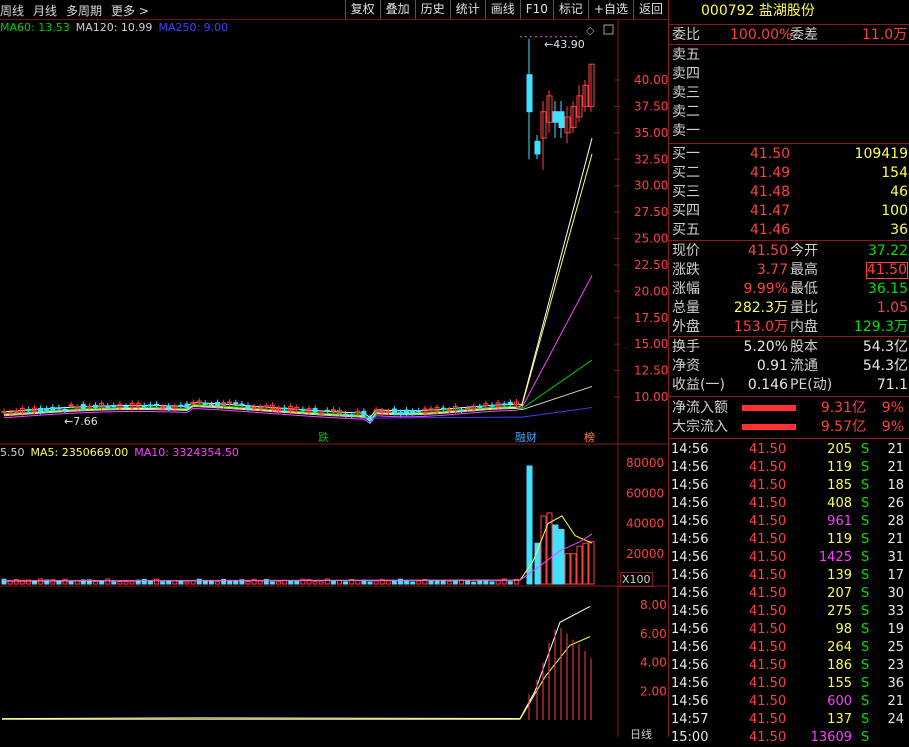 This screenshot has width=909, height=747. Describe the element at coordinates (651, 186) in the screenshot. I see `price-axis-label: 30.00` at that location.